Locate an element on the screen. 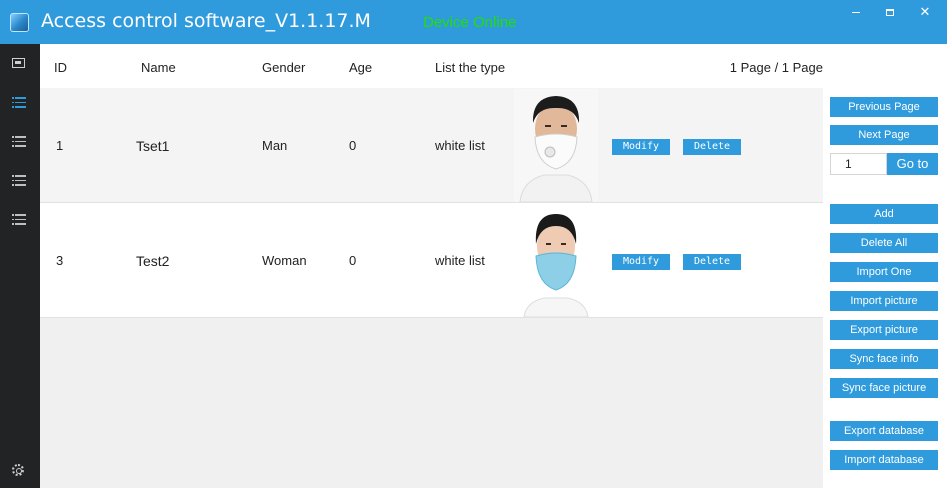 Image resolution: width=947 pixels, height=488 pixels. add-button: Add is located at coordinates (884, 214).